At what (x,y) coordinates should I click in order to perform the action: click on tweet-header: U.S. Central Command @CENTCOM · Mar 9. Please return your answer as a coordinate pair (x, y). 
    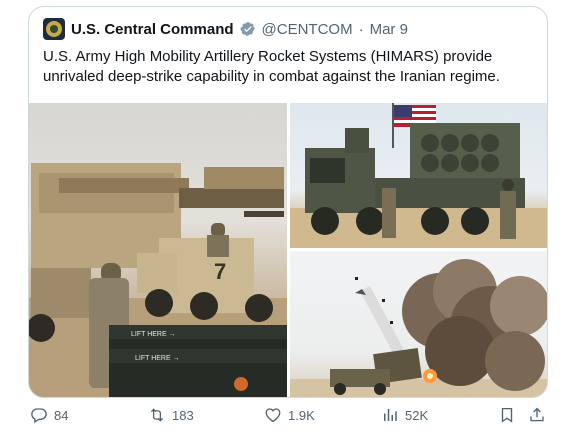
    Looking at the image, I should click on (225, 29).